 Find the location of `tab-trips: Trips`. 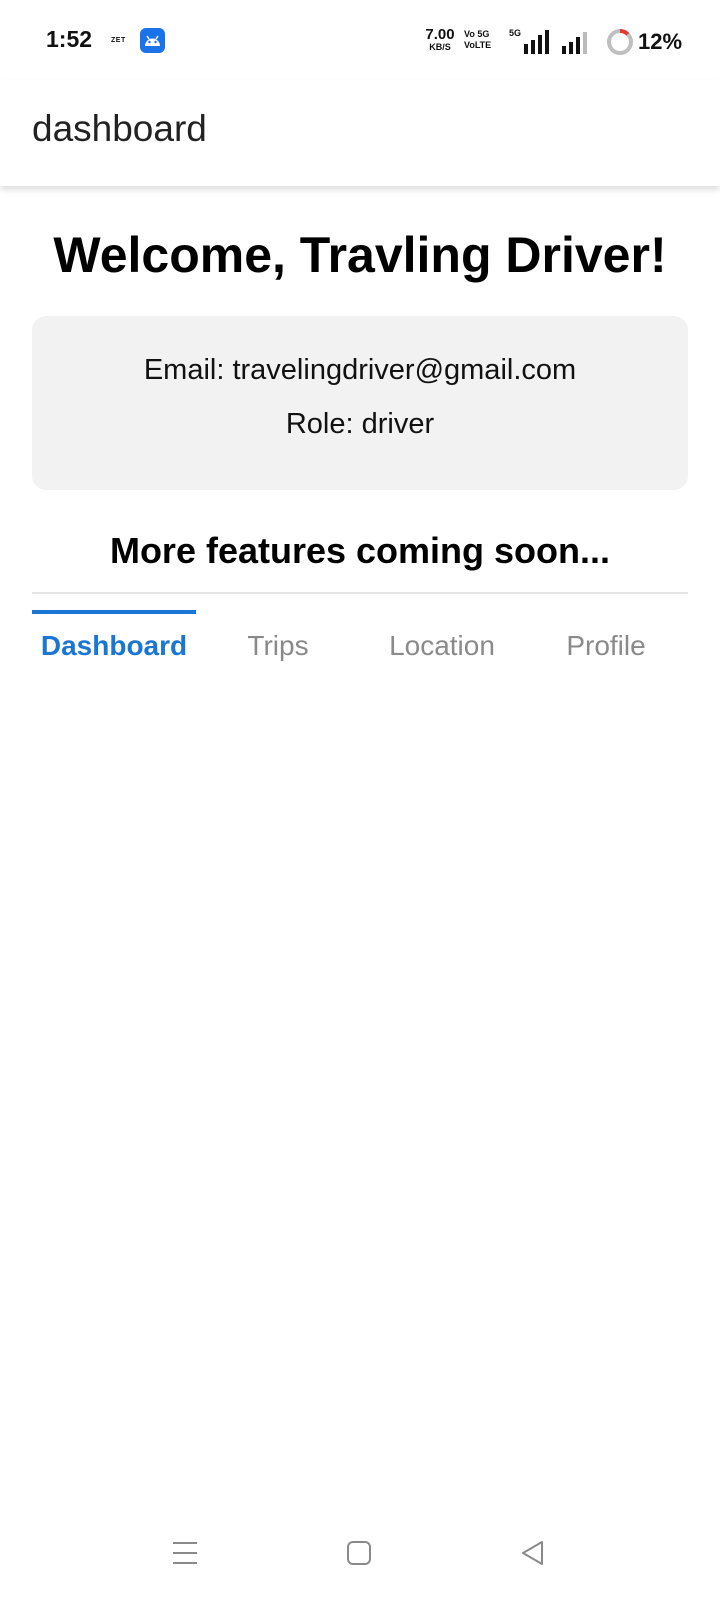

tab-trips: Trips is located at coordinates (278, 646).